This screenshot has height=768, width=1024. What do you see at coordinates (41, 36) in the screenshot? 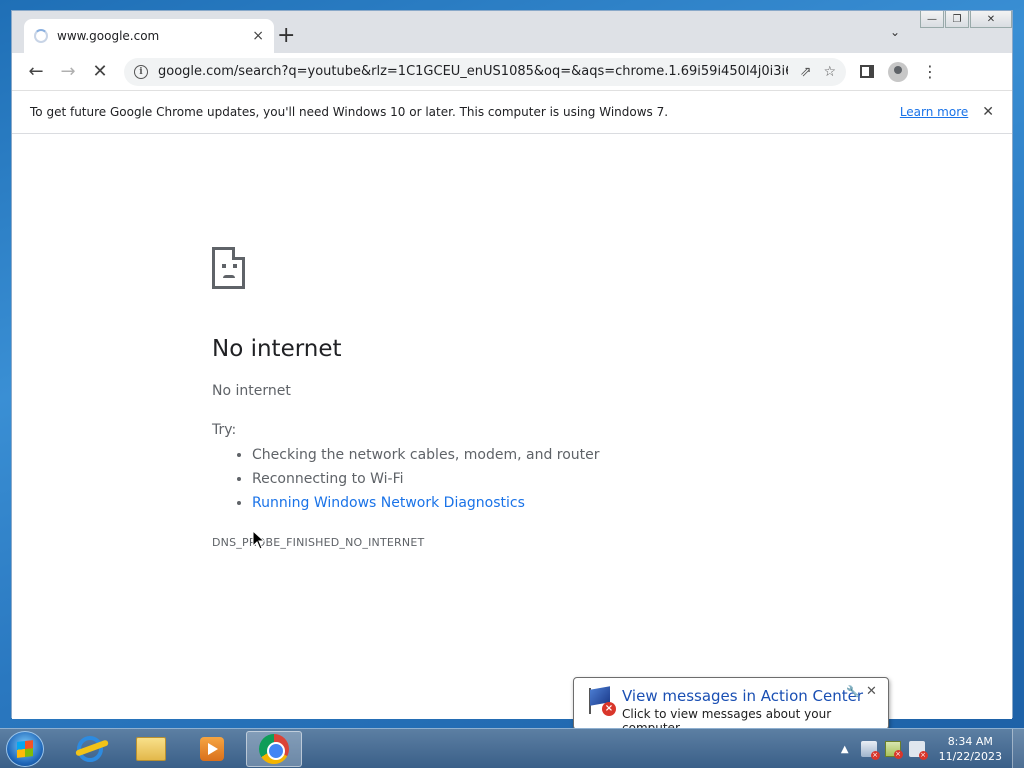
I see `loading-spinner-icon` at bounding box center [41, 36].